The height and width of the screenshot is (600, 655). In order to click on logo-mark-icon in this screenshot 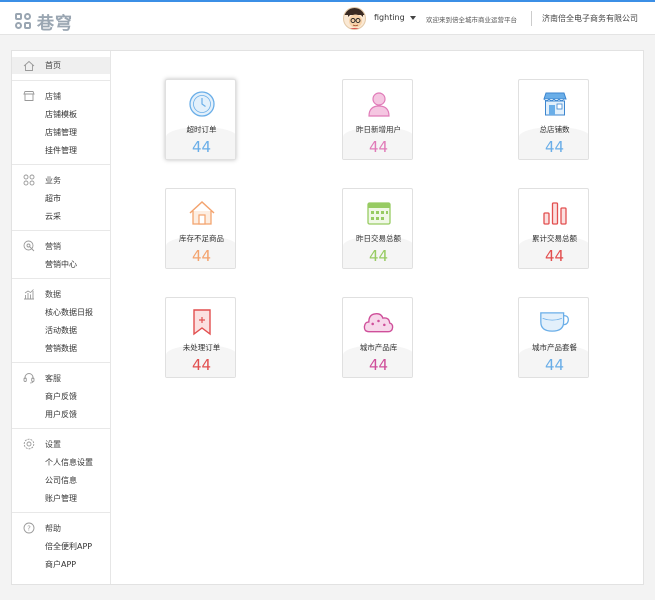, I will do `click(25, 21)`.